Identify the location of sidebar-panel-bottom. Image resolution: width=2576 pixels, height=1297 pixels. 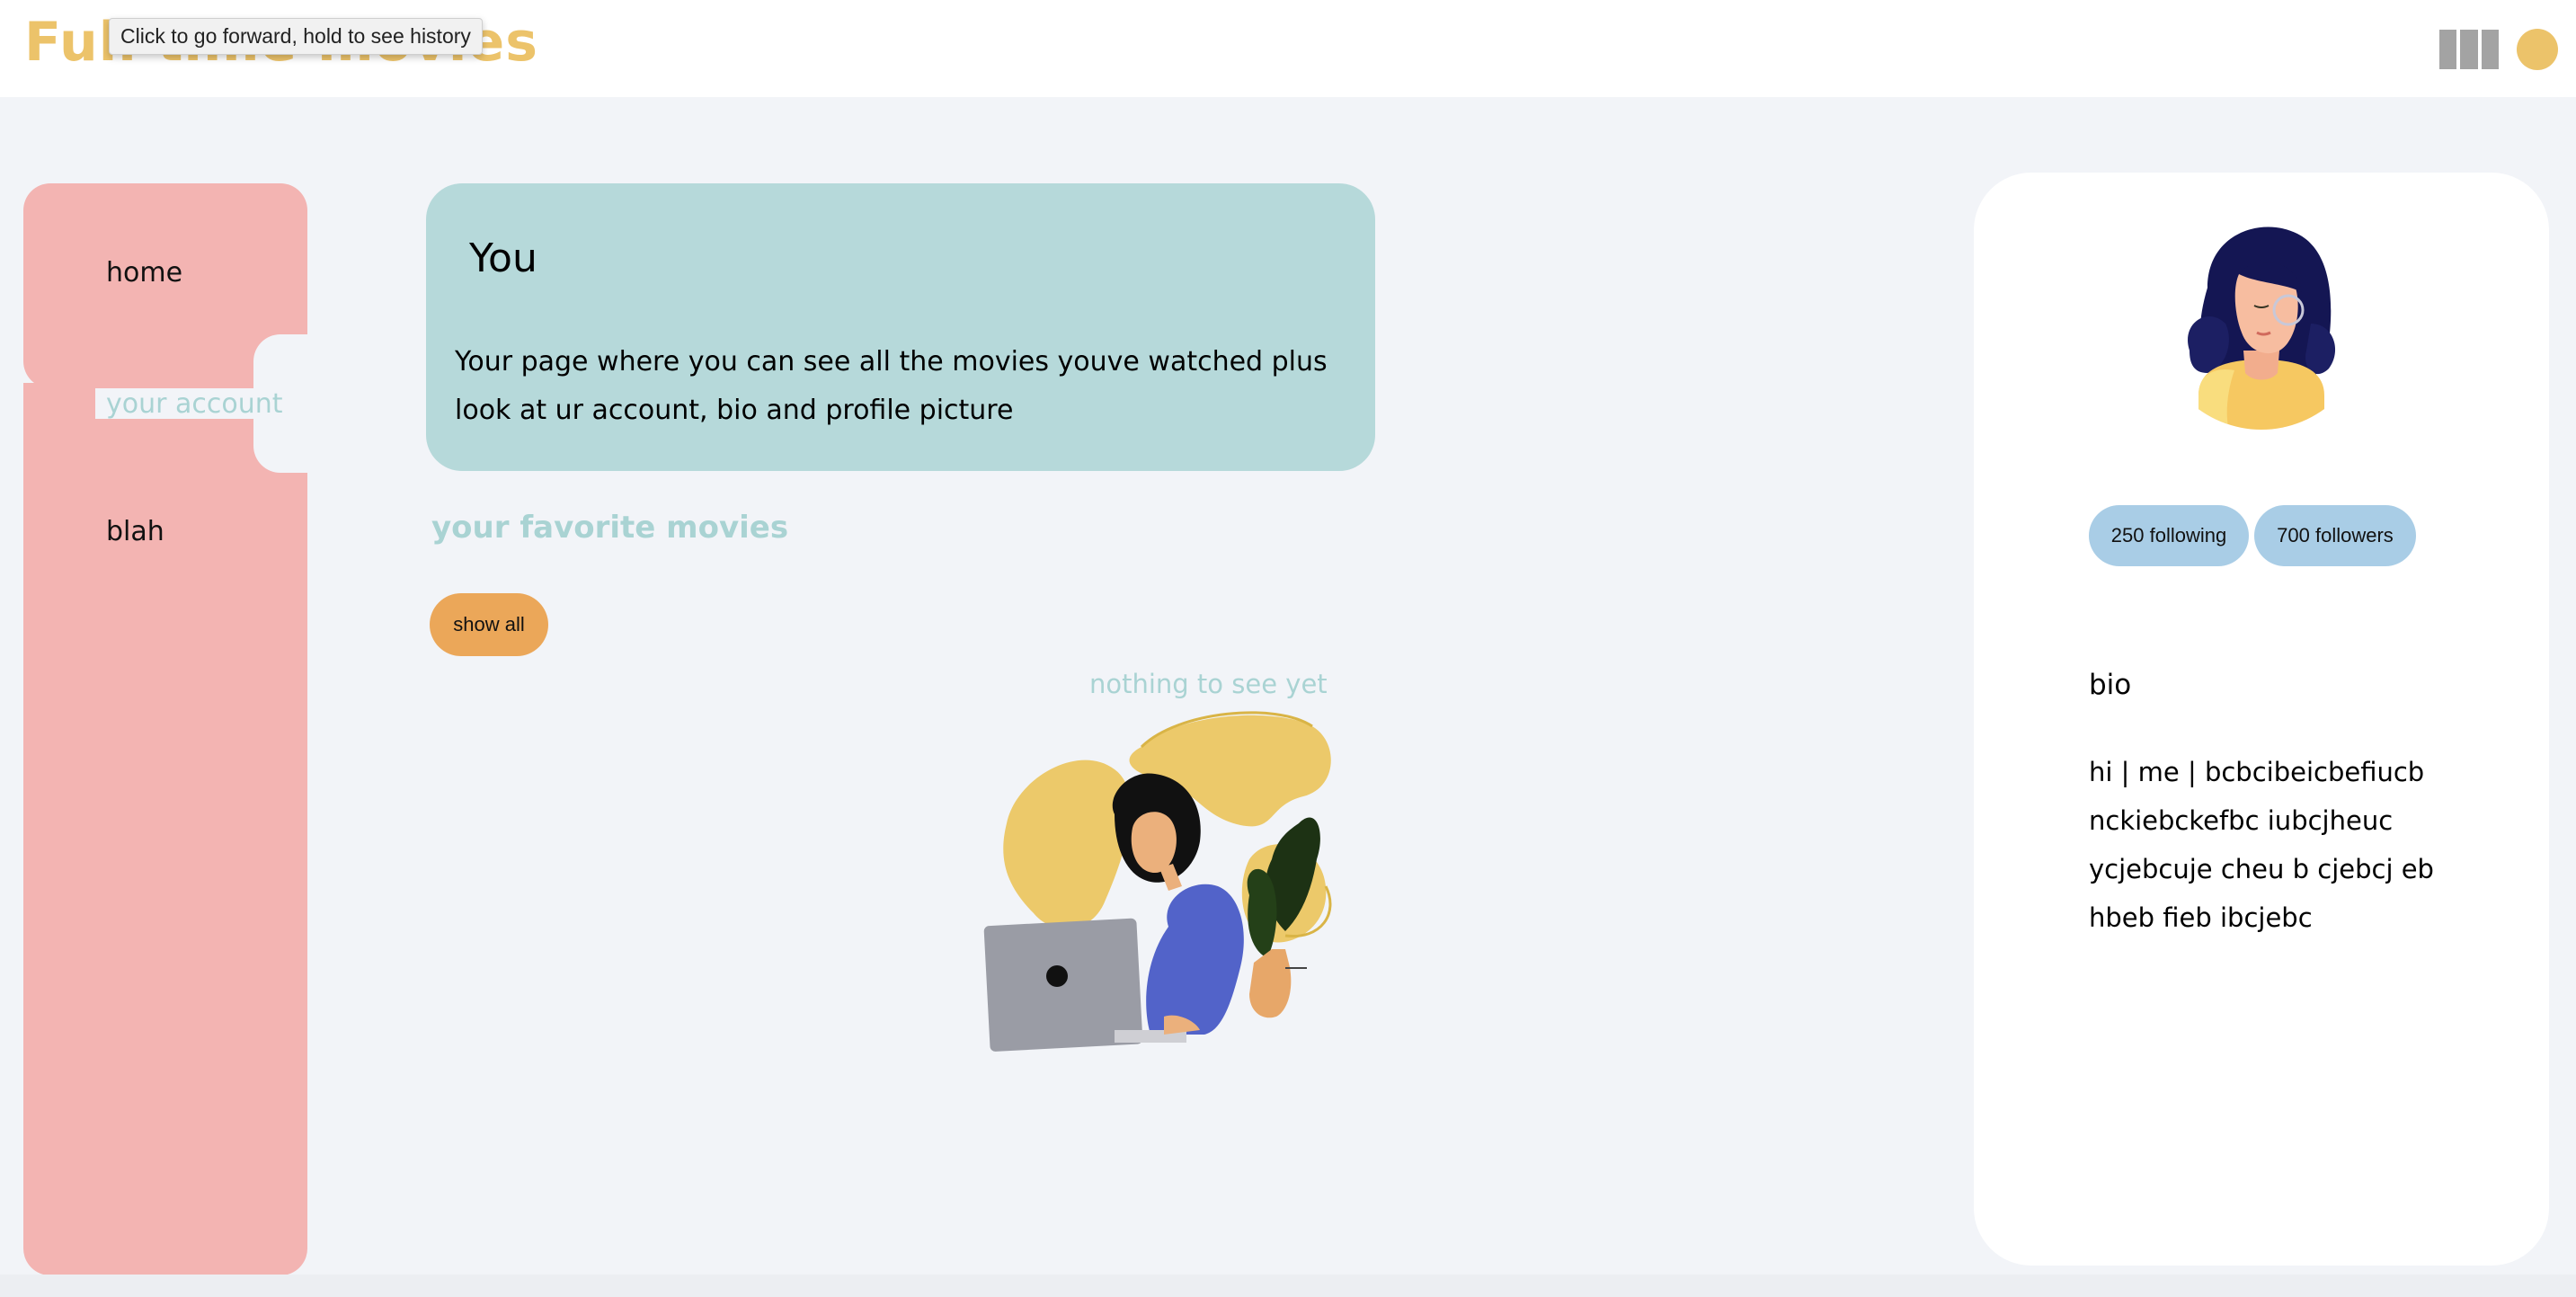
(165, 847).